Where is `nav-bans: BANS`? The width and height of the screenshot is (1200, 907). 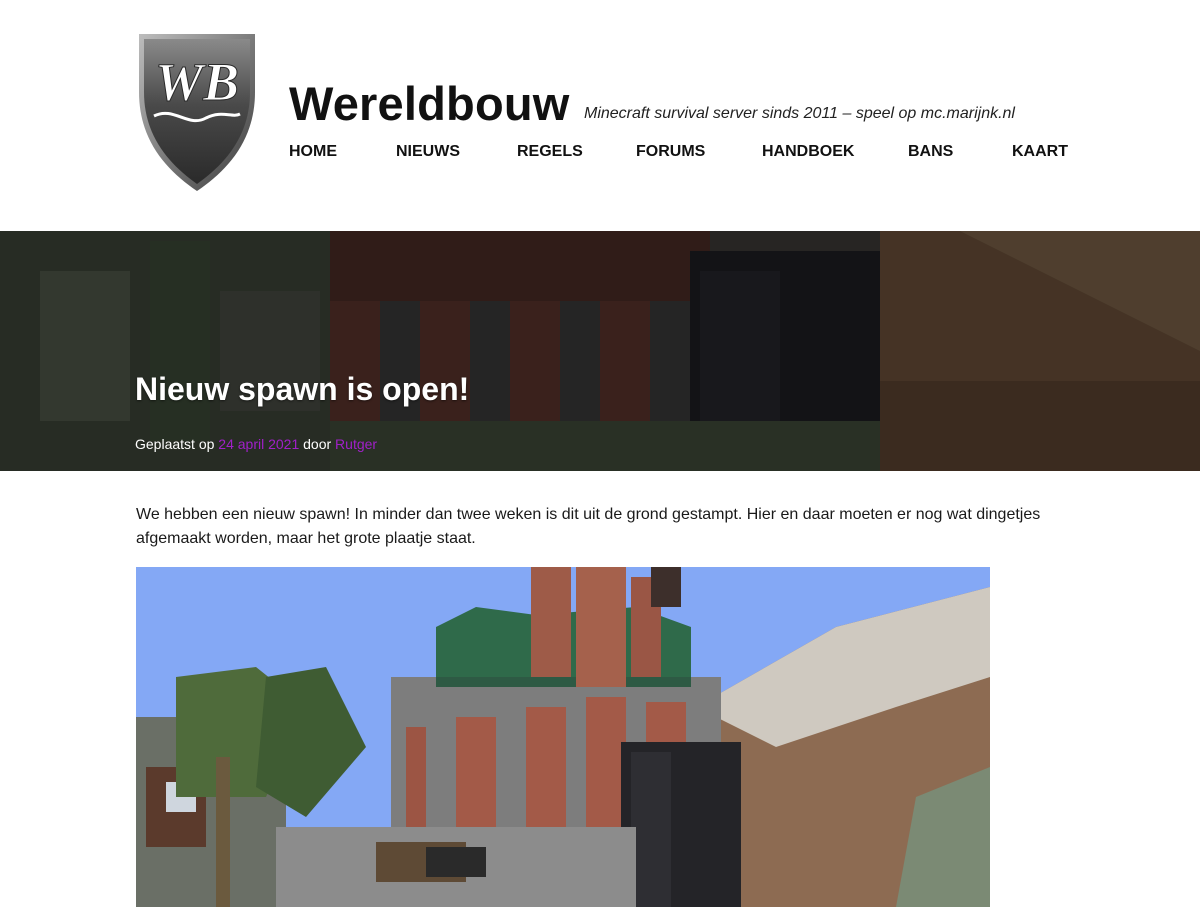
nav-bans: BANS is located at coordinates (930, 152).